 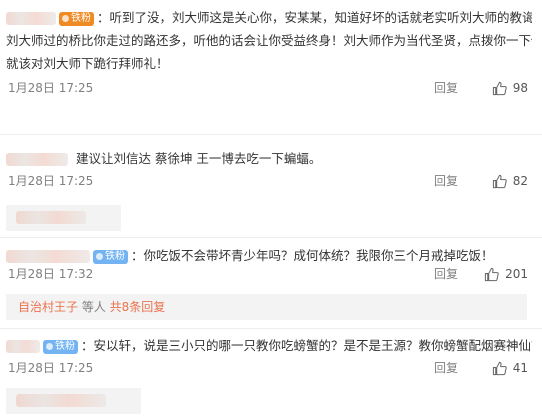 I want to click on comment-2-line-1: 建议让刘信达 蔡徐坤 王一博去吃一下蝙蝠。, so click(x=269, y=158).